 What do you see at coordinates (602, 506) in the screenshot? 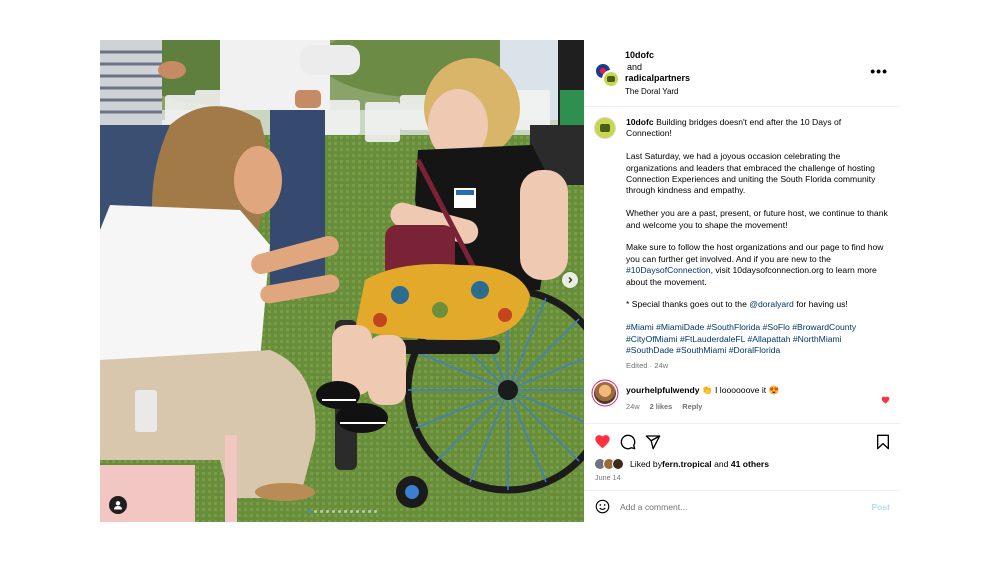
I see `smiley-icon` at bounding box center [602, 506].